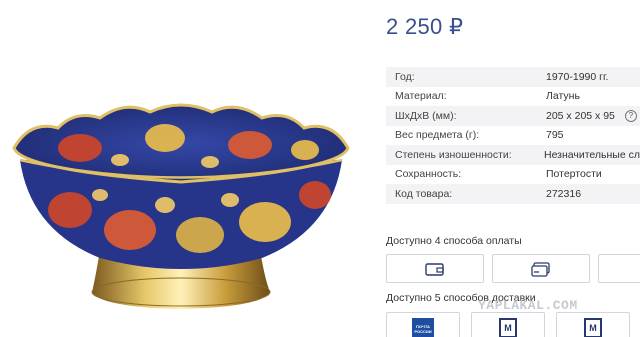 The image size is (640, 337). What do you see at coordinates (513, 194) in the screenshot?
I see `spec-row-code: Код товара: 272316` at bounding box center [513, 194].